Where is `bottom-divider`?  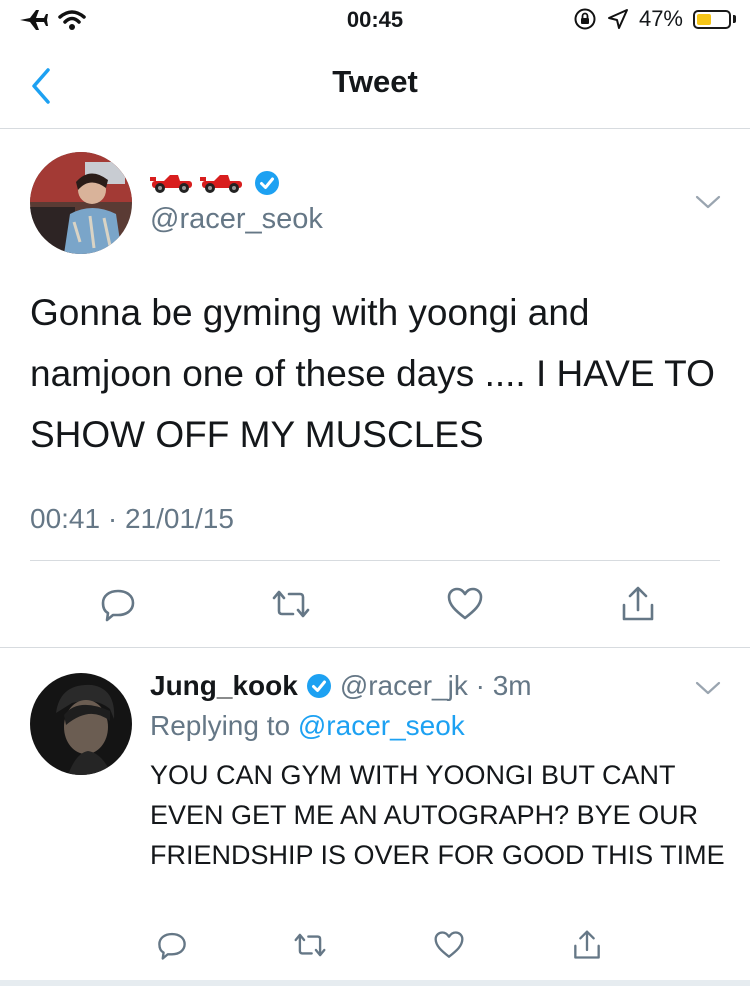 bottom-divider is located at coordinates (375, 983).